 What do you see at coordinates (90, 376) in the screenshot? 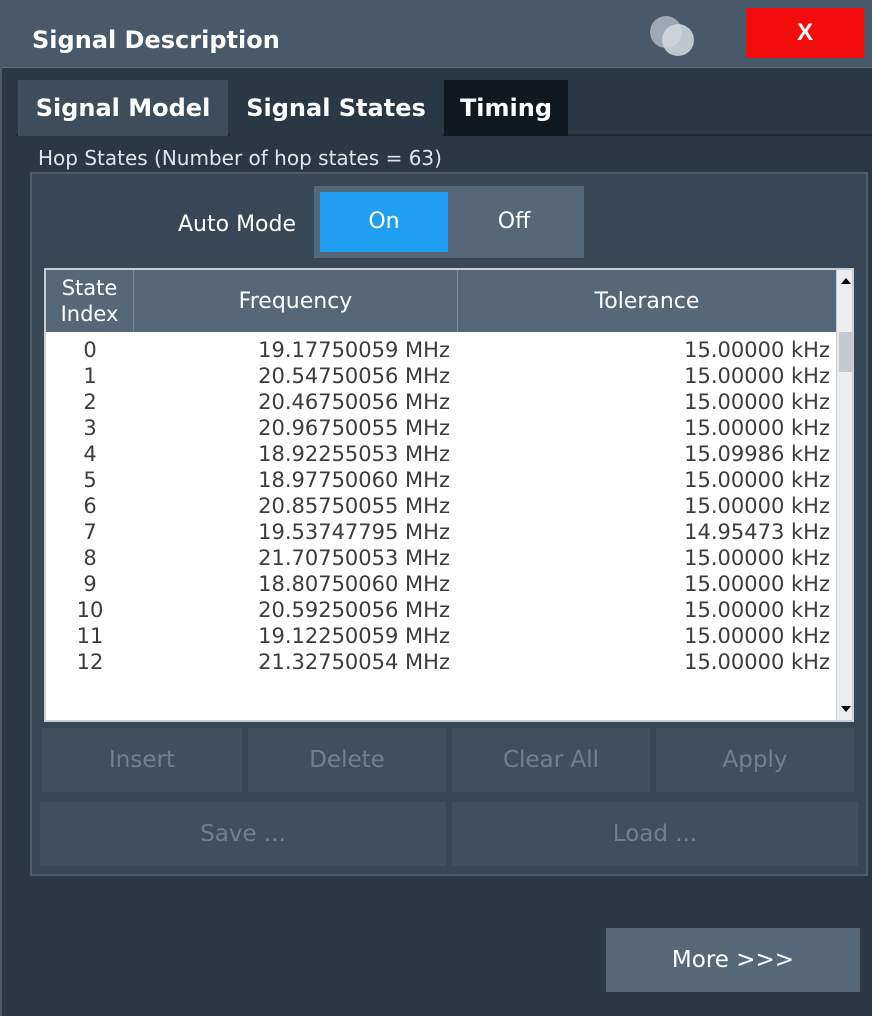
I see `cell-state-index: 1` at bounding box center [90, 376].